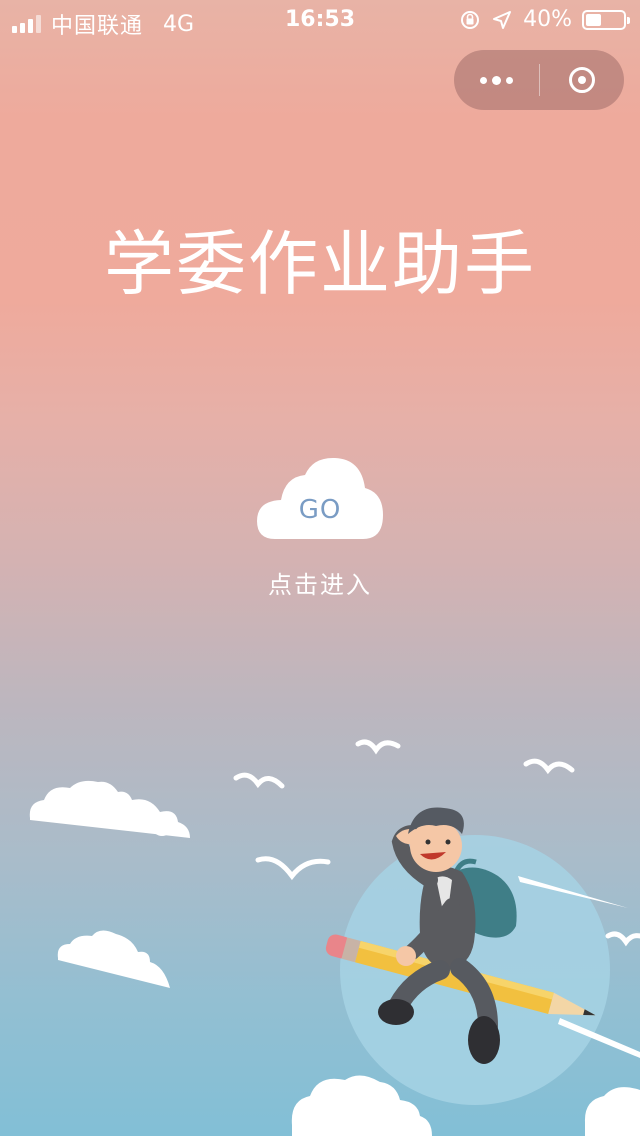 Image resolution: width=640 pixels, height=1136 pixels. Describe the element at coordinates (581, 80) in the screenshot. I see `close-circle-icon` at that location.